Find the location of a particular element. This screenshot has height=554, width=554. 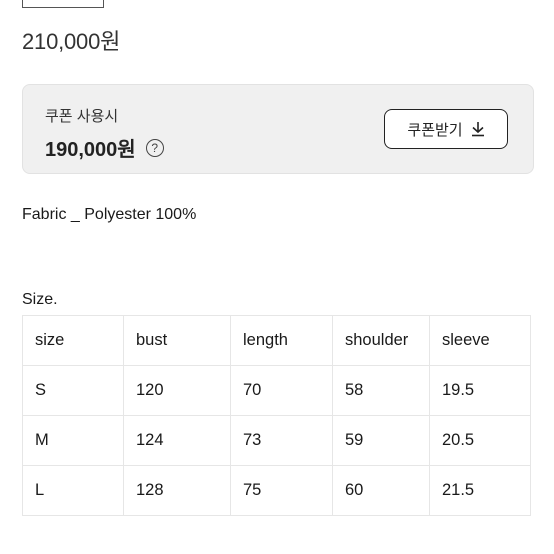

cell-size: S is located at coordinates (73, 390).